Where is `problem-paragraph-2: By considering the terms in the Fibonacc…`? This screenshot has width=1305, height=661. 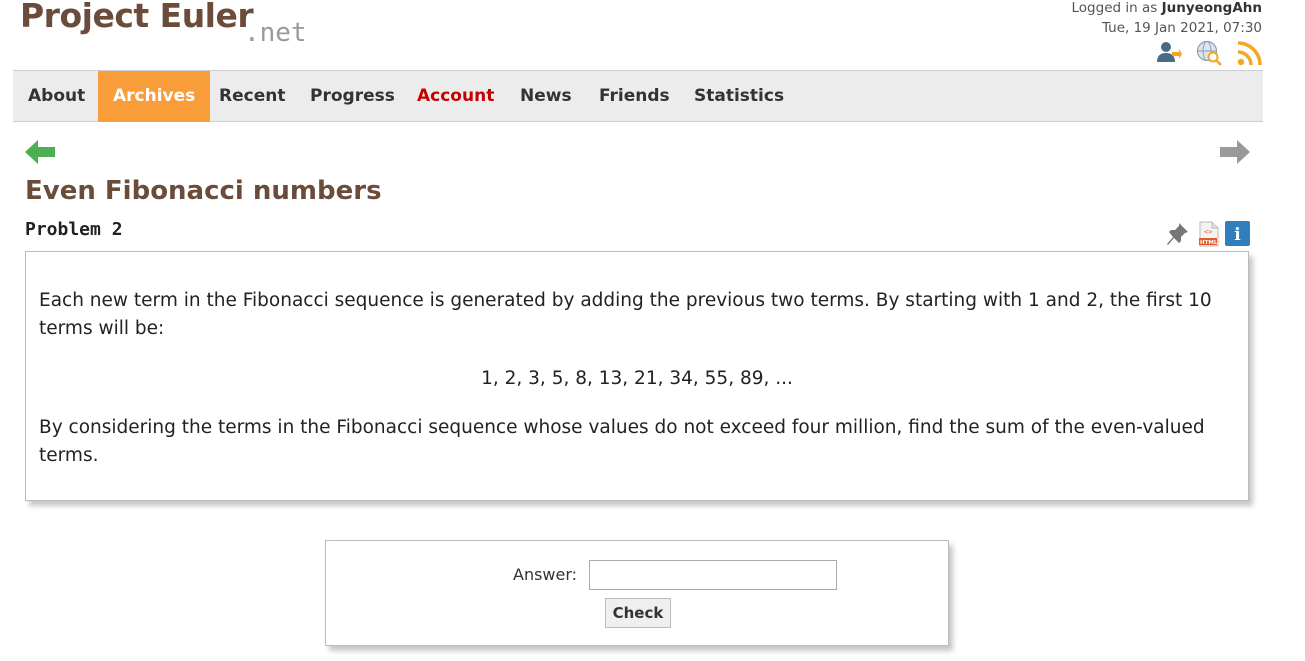 problem-paragraph-2: By considering the terms in the Fibonacc… is located at coordinates (622, 441).